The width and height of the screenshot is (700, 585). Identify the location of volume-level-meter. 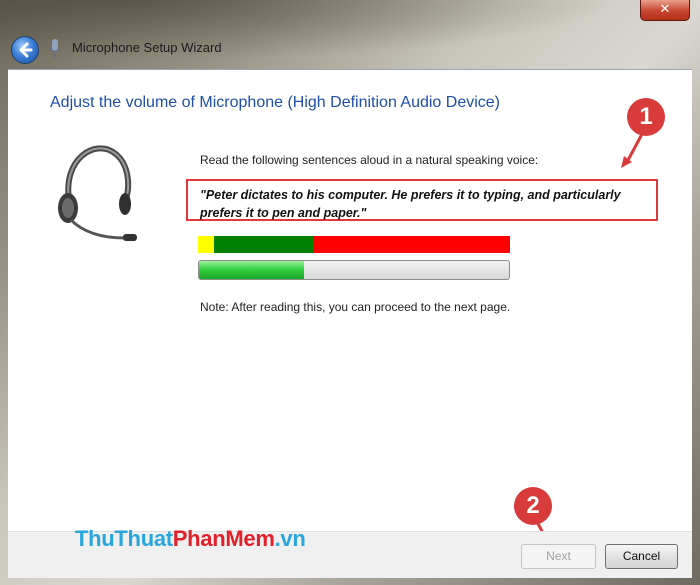
(354, 244).